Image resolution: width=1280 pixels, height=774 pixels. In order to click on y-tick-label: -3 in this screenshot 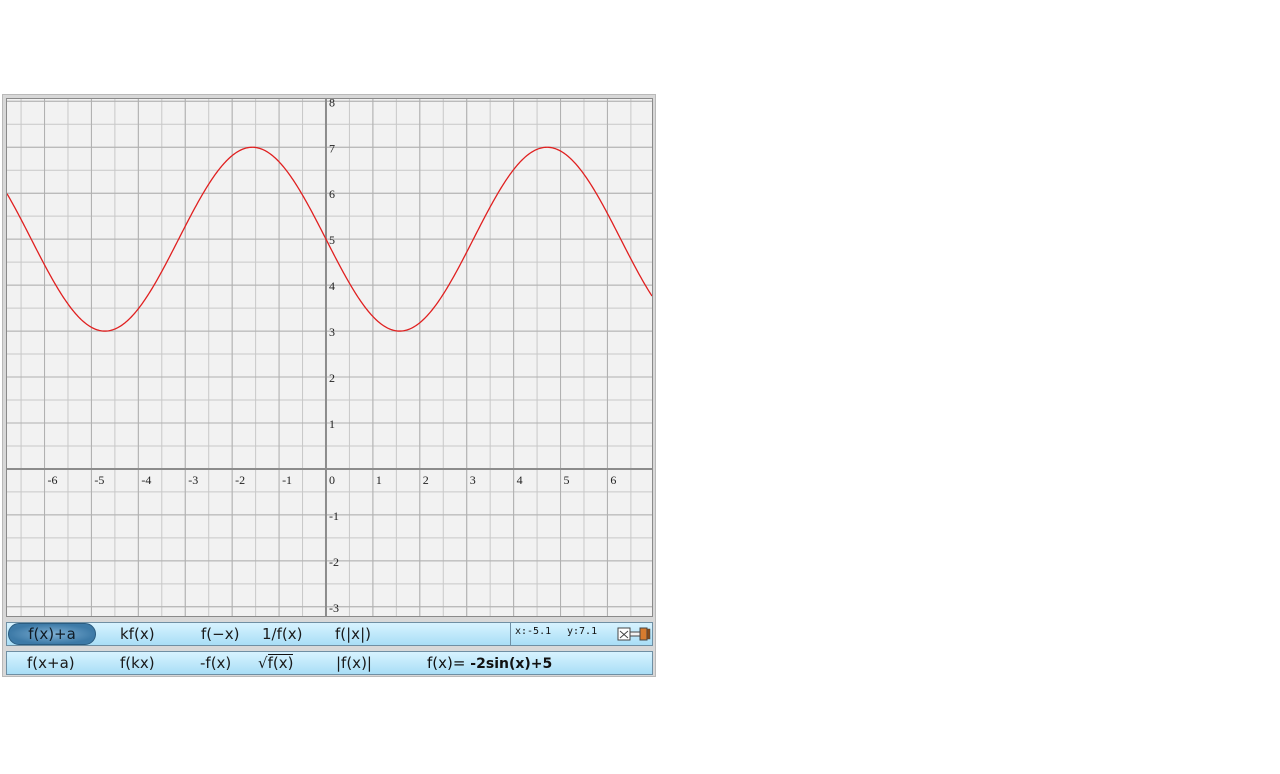, I will do `click(334, 608)`.